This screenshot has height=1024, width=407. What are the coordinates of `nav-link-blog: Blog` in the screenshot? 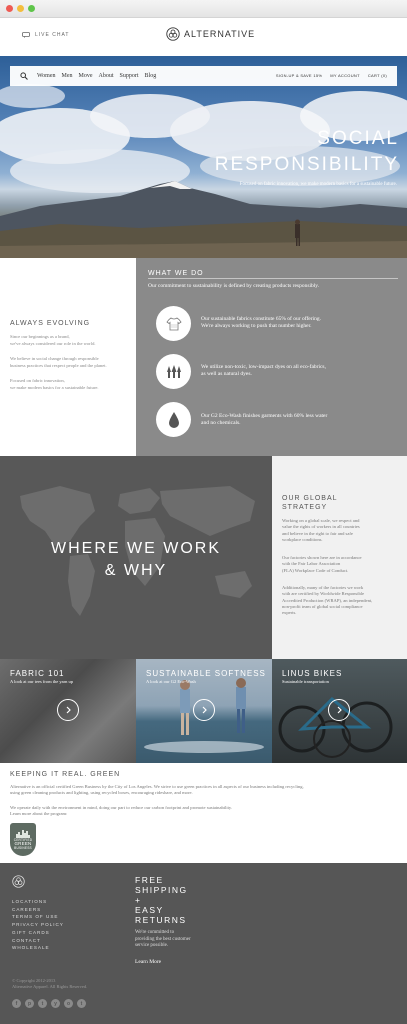 It's located at (151, 76).